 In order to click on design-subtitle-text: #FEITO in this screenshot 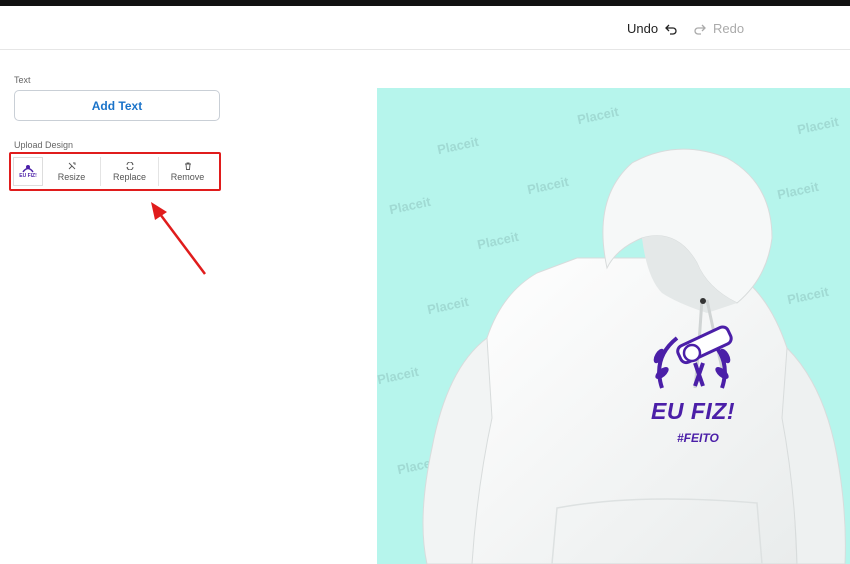, I will do `click(698, 438)`.